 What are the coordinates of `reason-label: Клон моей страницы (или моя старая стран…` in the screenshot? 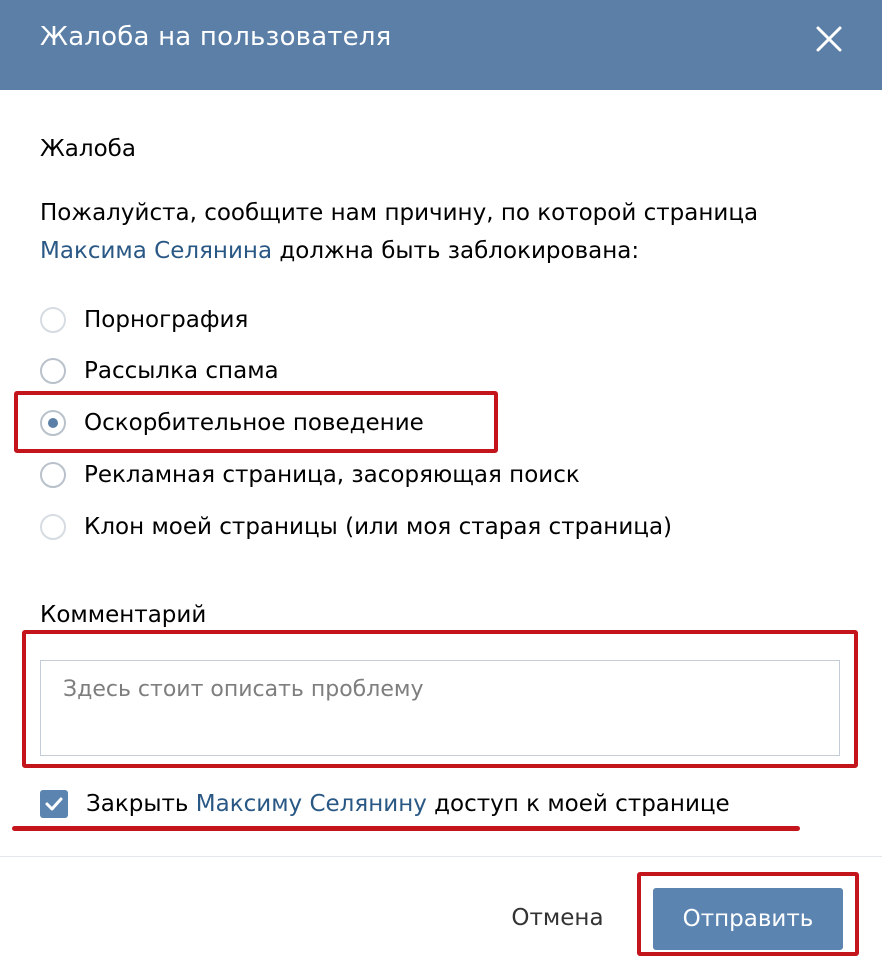 It's located at (378, 527).